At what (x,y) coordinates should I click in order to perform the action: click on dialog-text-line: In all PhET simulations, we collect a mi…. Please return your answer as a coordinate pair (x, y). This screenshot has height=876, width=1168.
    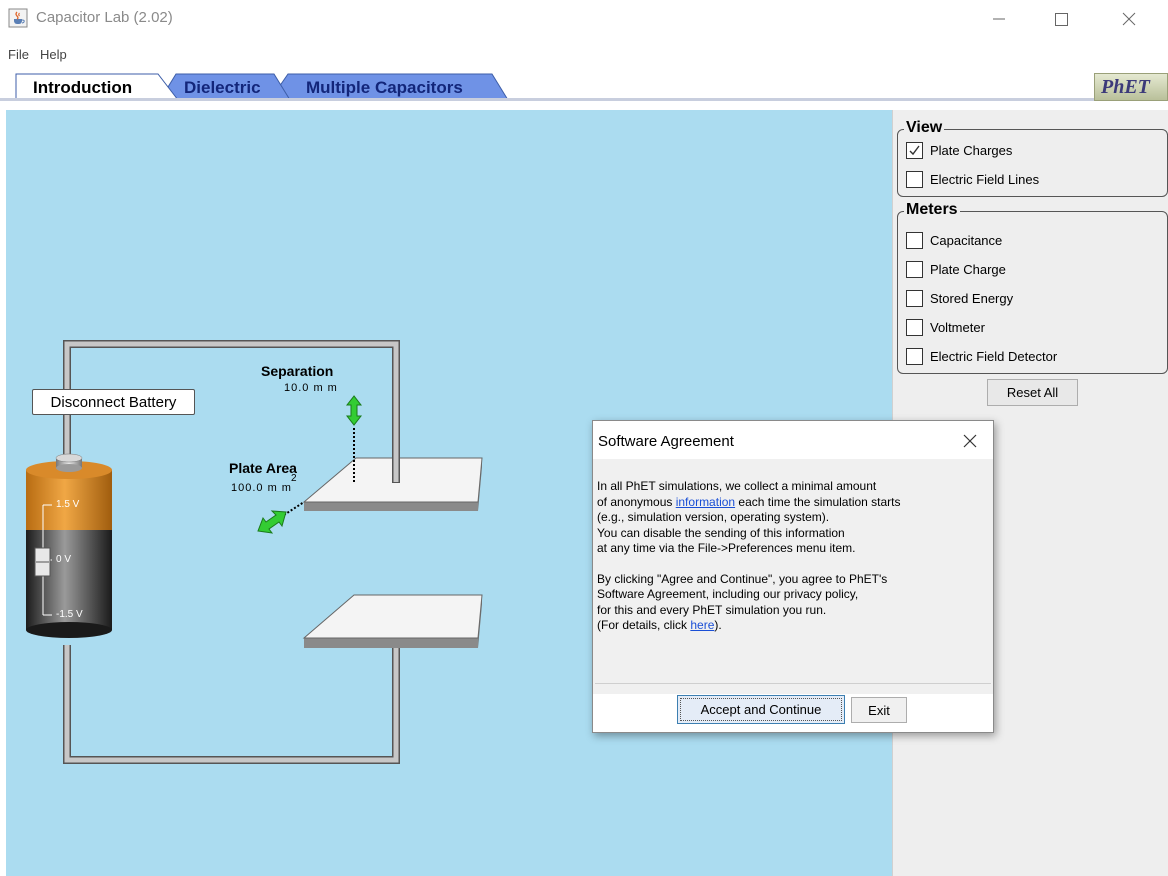
    Looking at the image, I should click on (737, 486).